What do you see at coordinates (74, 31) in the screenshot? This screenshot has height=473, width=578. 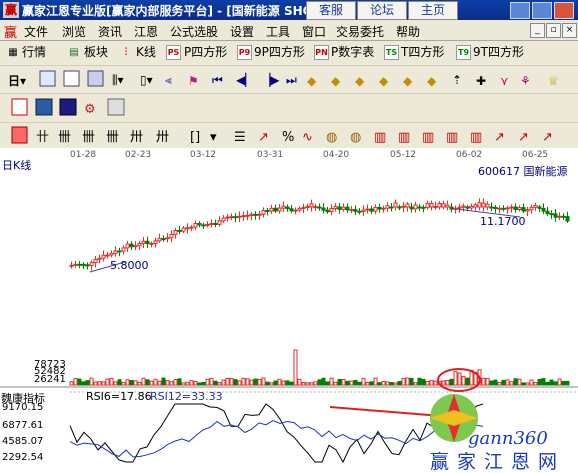 I see `menu-browse: 浏览` at bounding box center [74, 31].